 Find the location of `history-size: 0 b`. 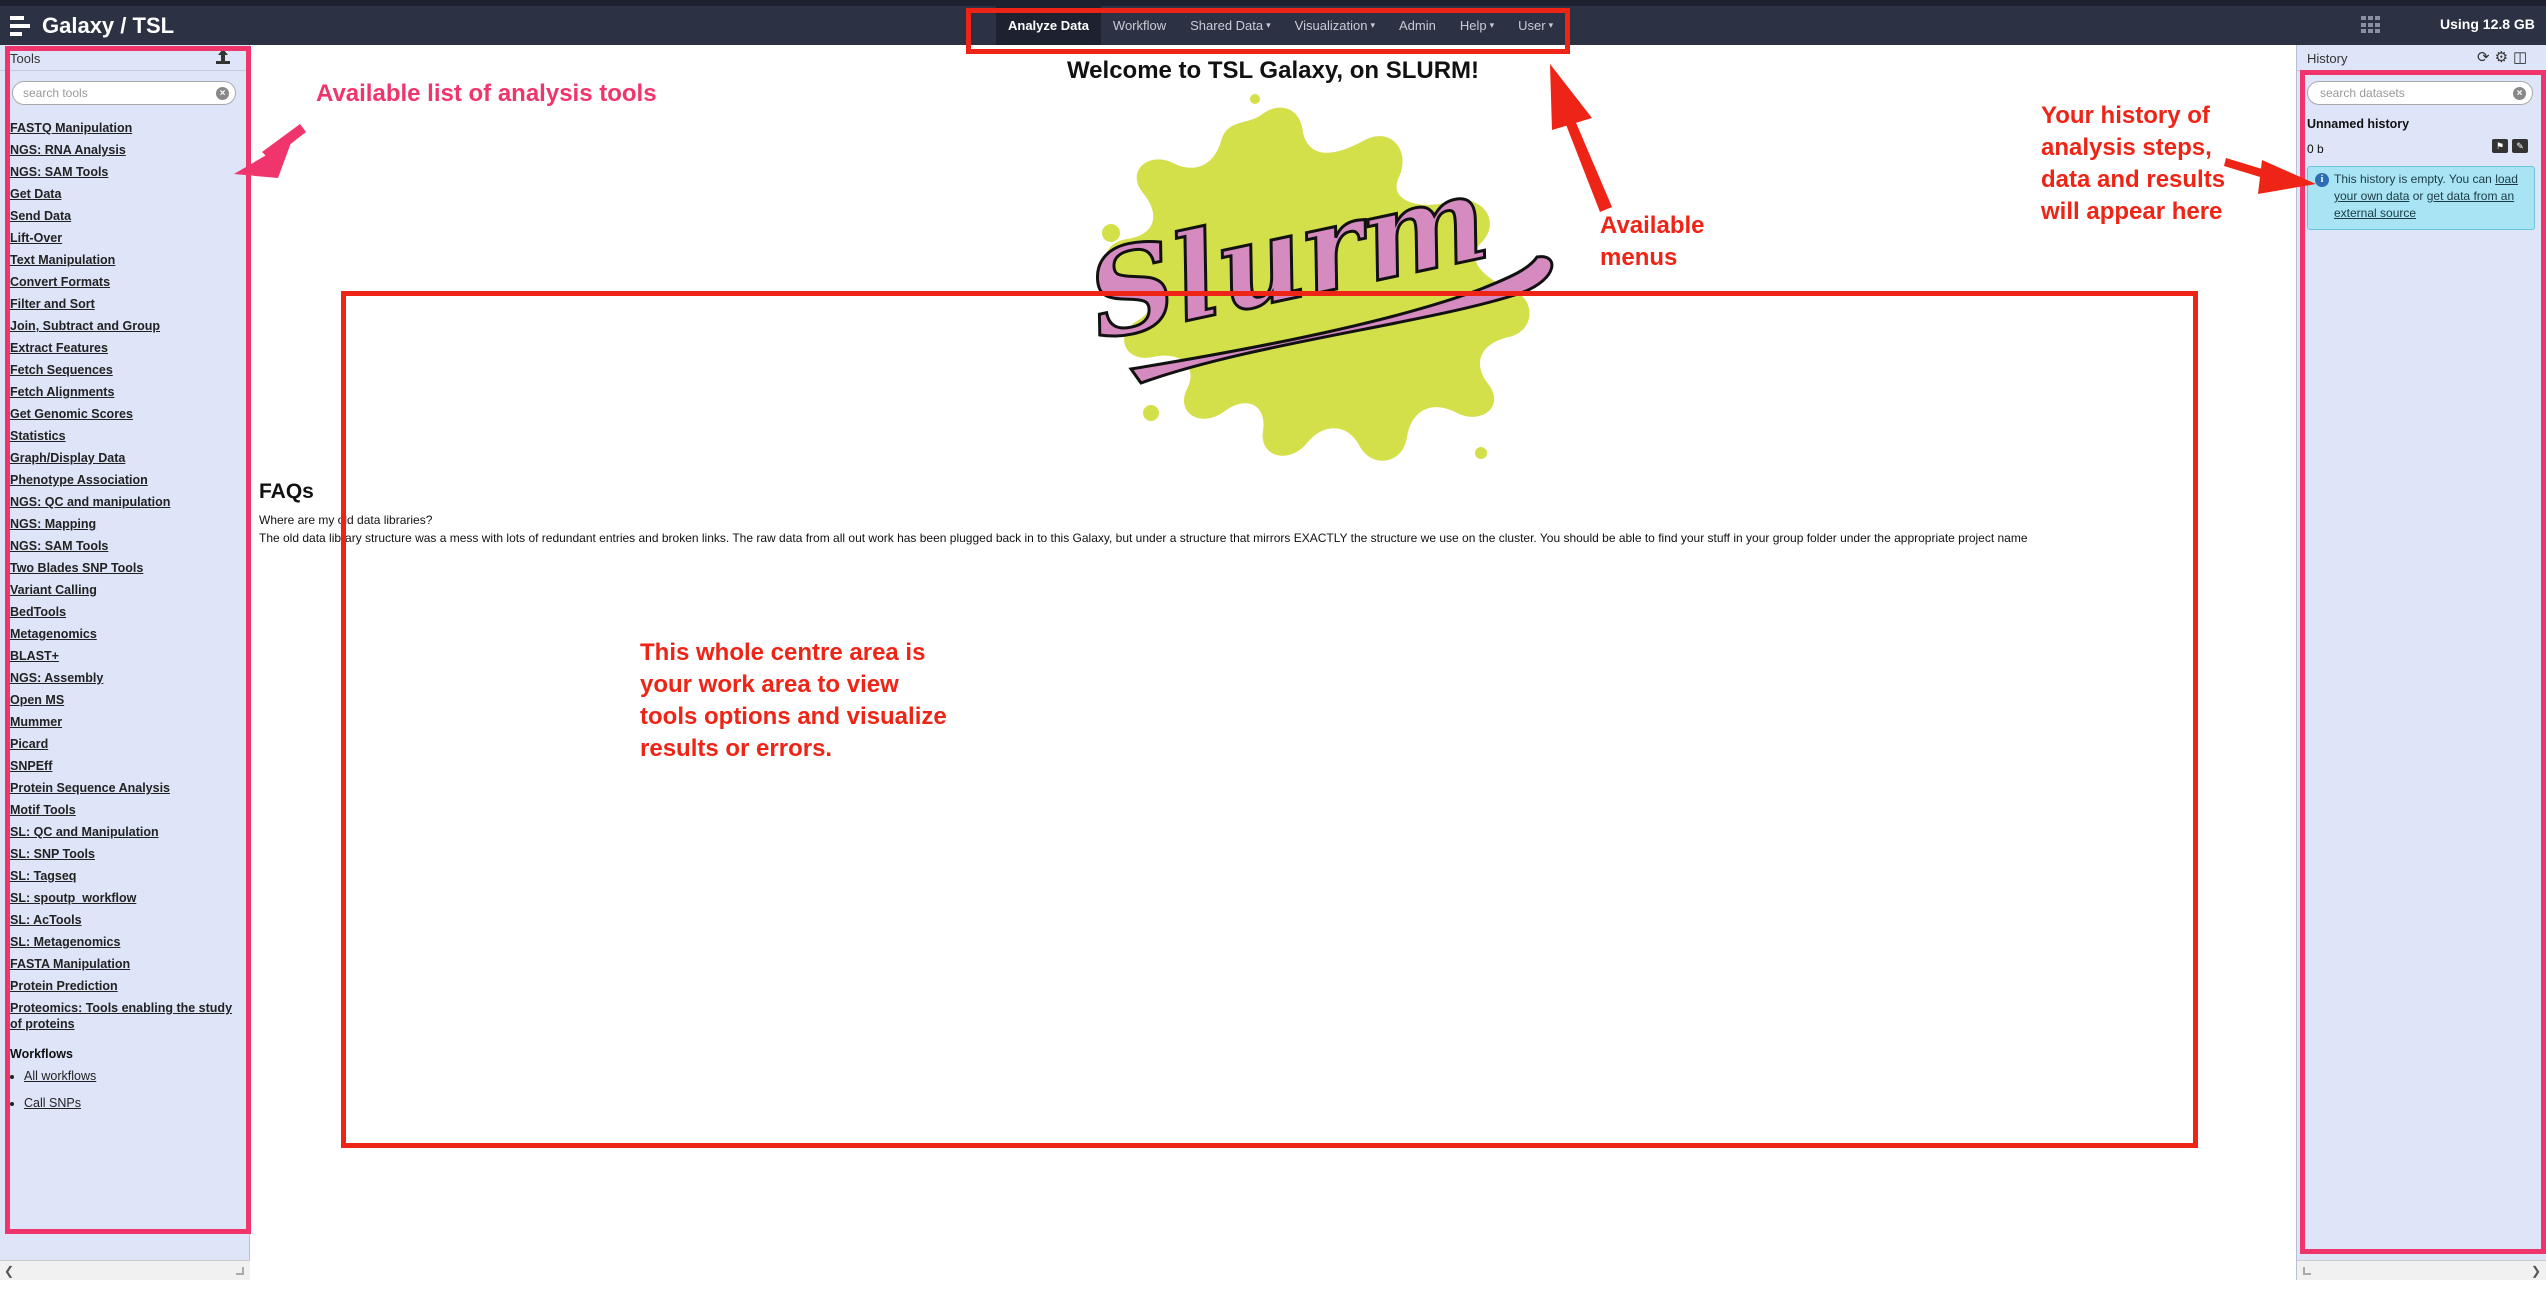

history-size: 0 b is located at coordinates (2315, 149).